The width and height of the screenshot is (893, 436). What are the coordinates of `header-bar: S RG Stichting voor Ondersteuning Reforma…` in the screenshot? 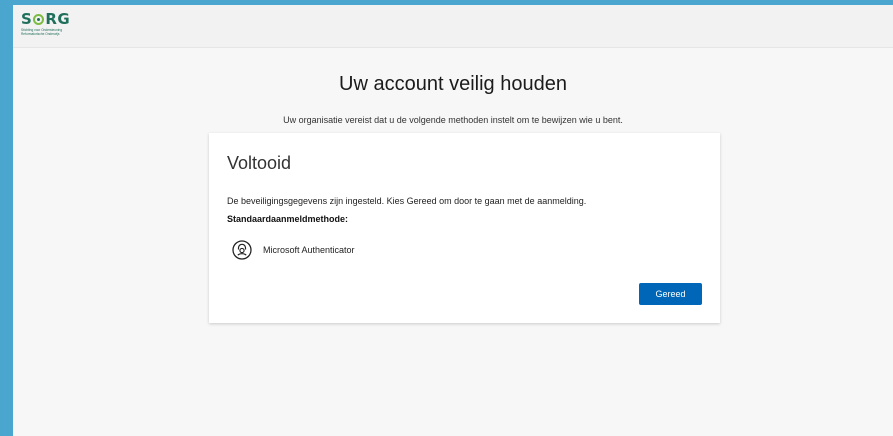 It's located at (453, 26).